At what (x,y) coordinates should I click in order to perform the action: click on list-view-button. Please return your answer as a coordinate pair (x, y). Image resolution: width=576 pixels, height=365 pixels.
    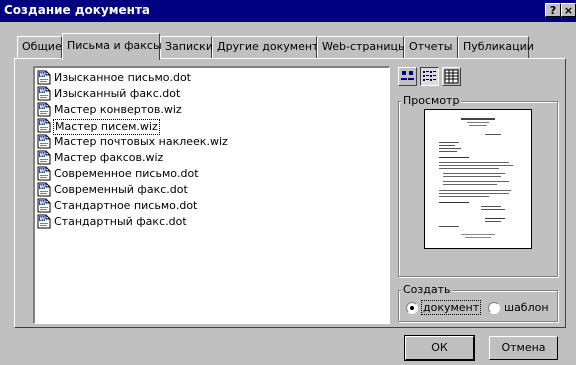
    Looking at the image, I should click on (429, 76).